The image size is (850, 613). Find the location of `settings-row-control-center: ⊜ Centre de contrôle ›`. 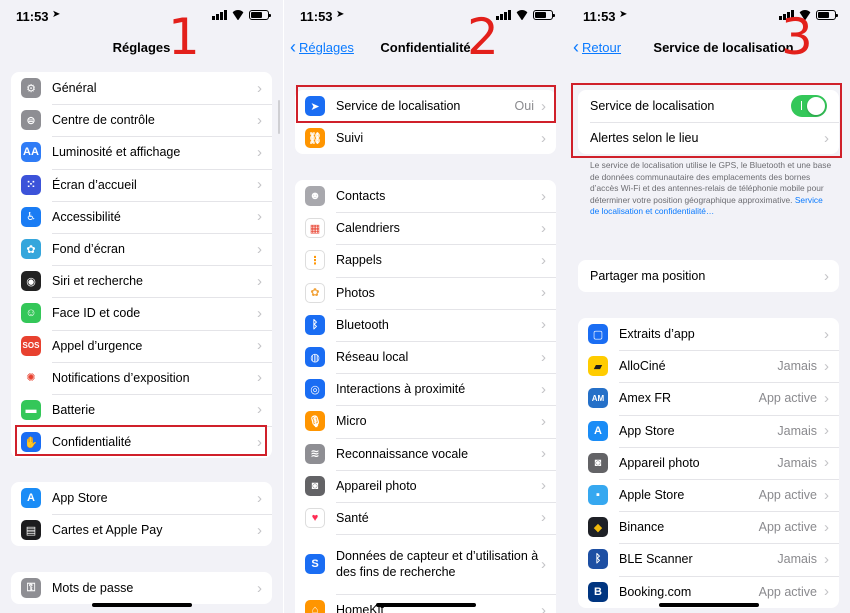

settings-row-control-center: ⊜ Centre de contrôle › is located at coordinates (141, 120).